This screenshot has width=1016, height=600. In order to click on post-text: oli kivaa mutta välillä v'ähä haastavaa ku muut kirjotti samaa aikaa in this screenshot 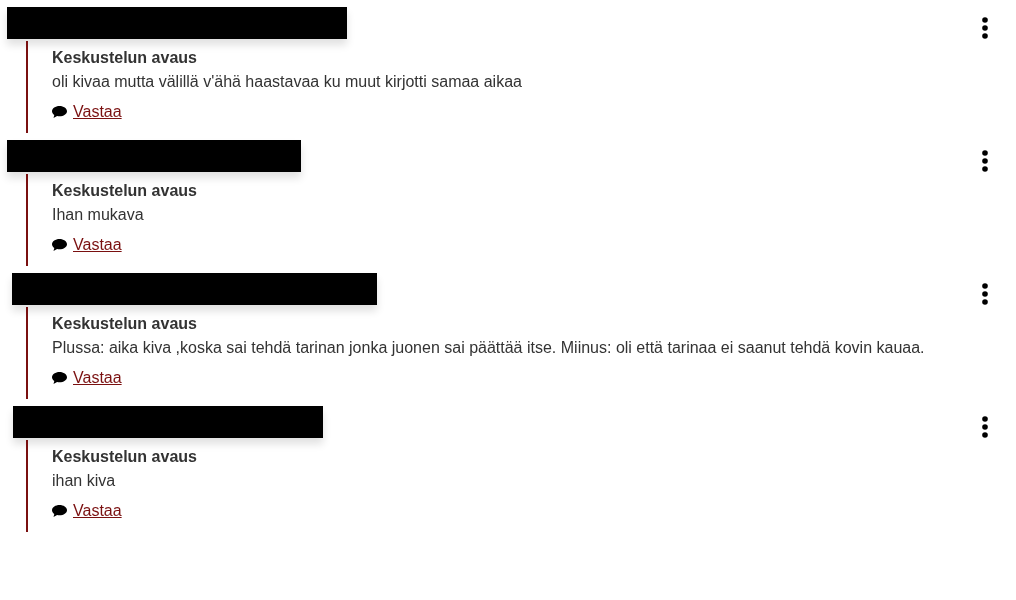, I will do `click(287, 82)`.